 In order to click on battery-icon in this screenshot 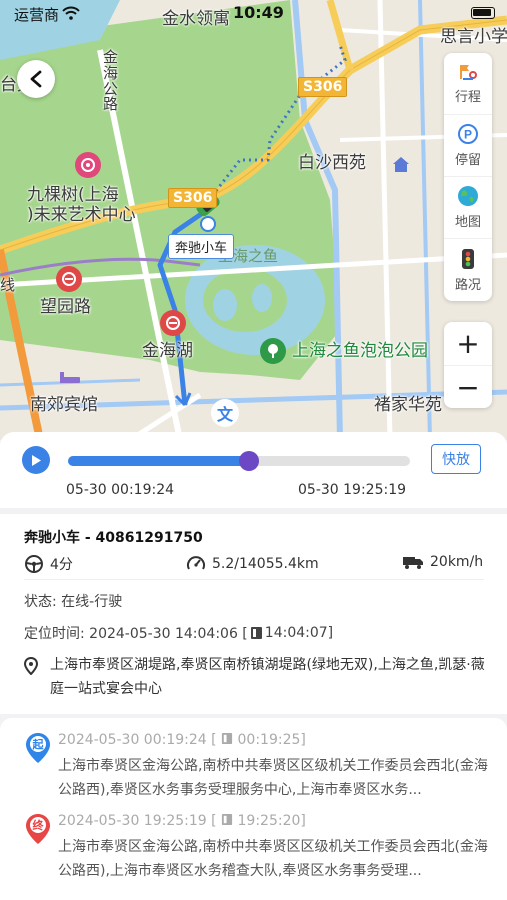, I will do `click(483, 13)`.